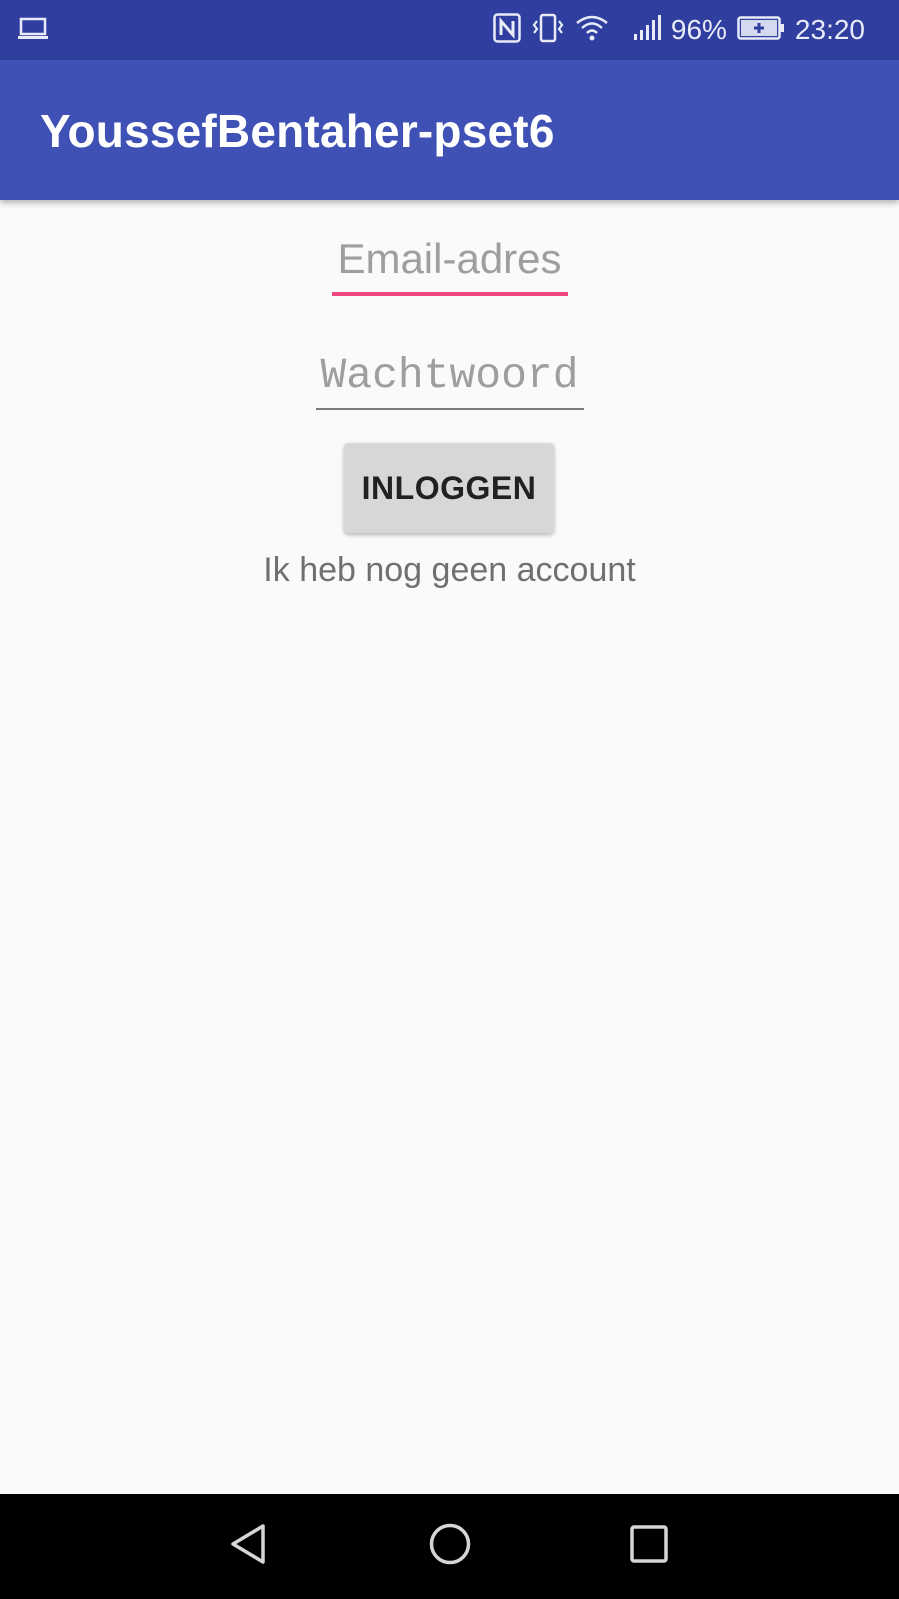  I want to click on navigation-bar, so click(449, 1546).